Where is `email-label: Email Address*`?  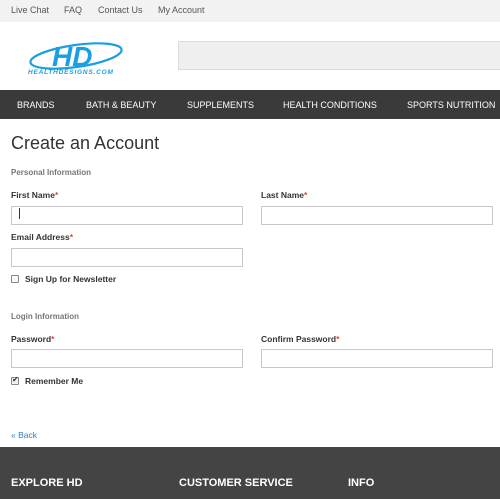
email-label: Email Address* is located at coordinates (42, 237).